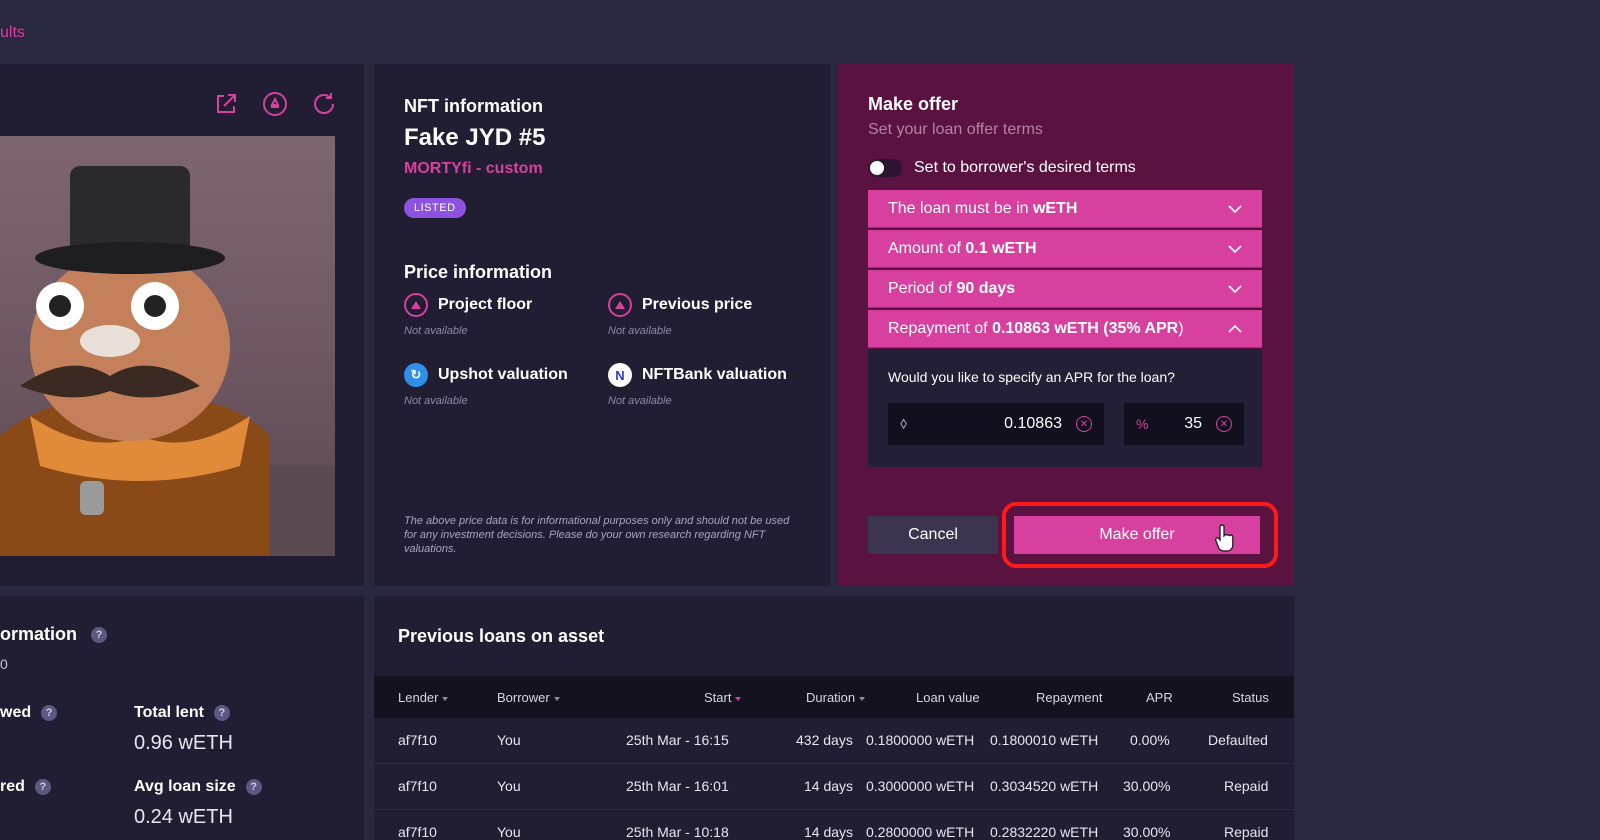 This screenshot has height=840, width=1600. What do you see at coordinates (1085, 328) in the screenshot?
I see `repayment-value: 0.10863 wETH (35% APR` at bounding box center [1085, 328].